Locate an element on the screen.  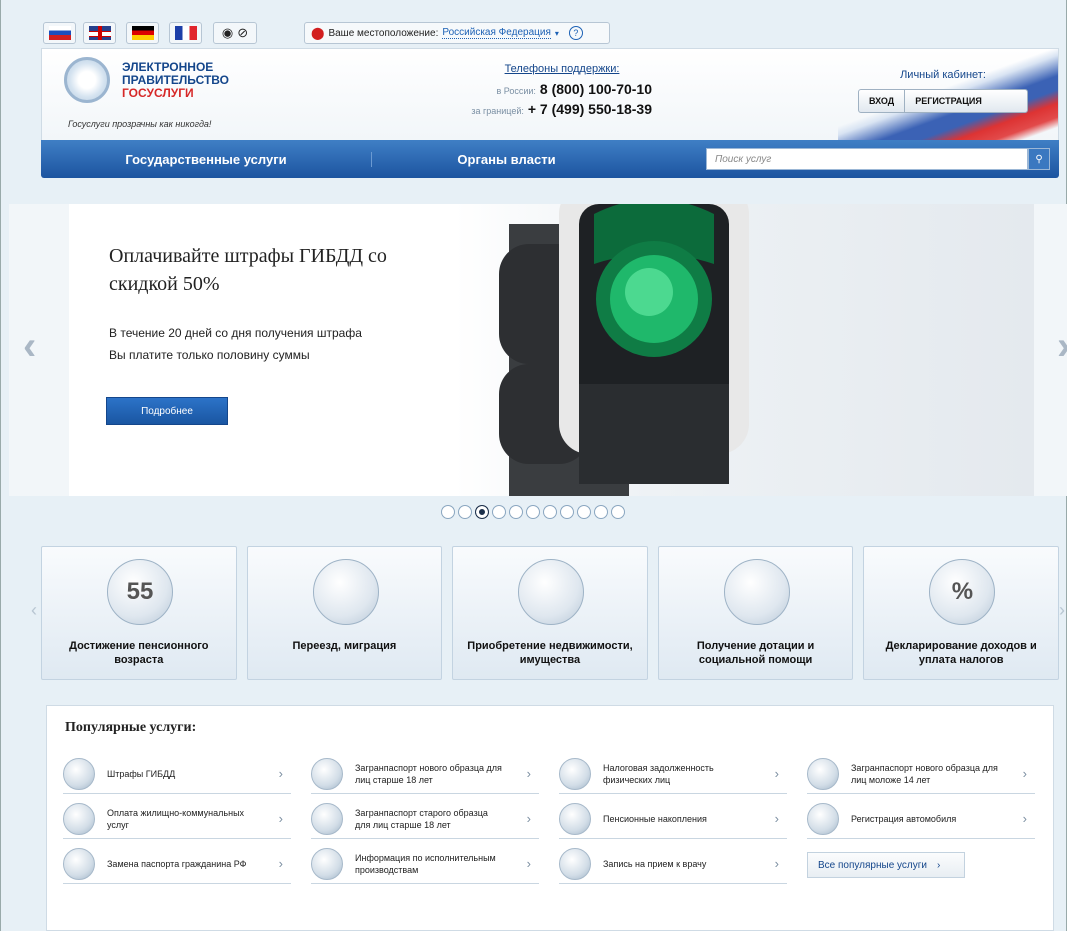
category-card: Переезд, миграция is located at coordinates (344, 613).